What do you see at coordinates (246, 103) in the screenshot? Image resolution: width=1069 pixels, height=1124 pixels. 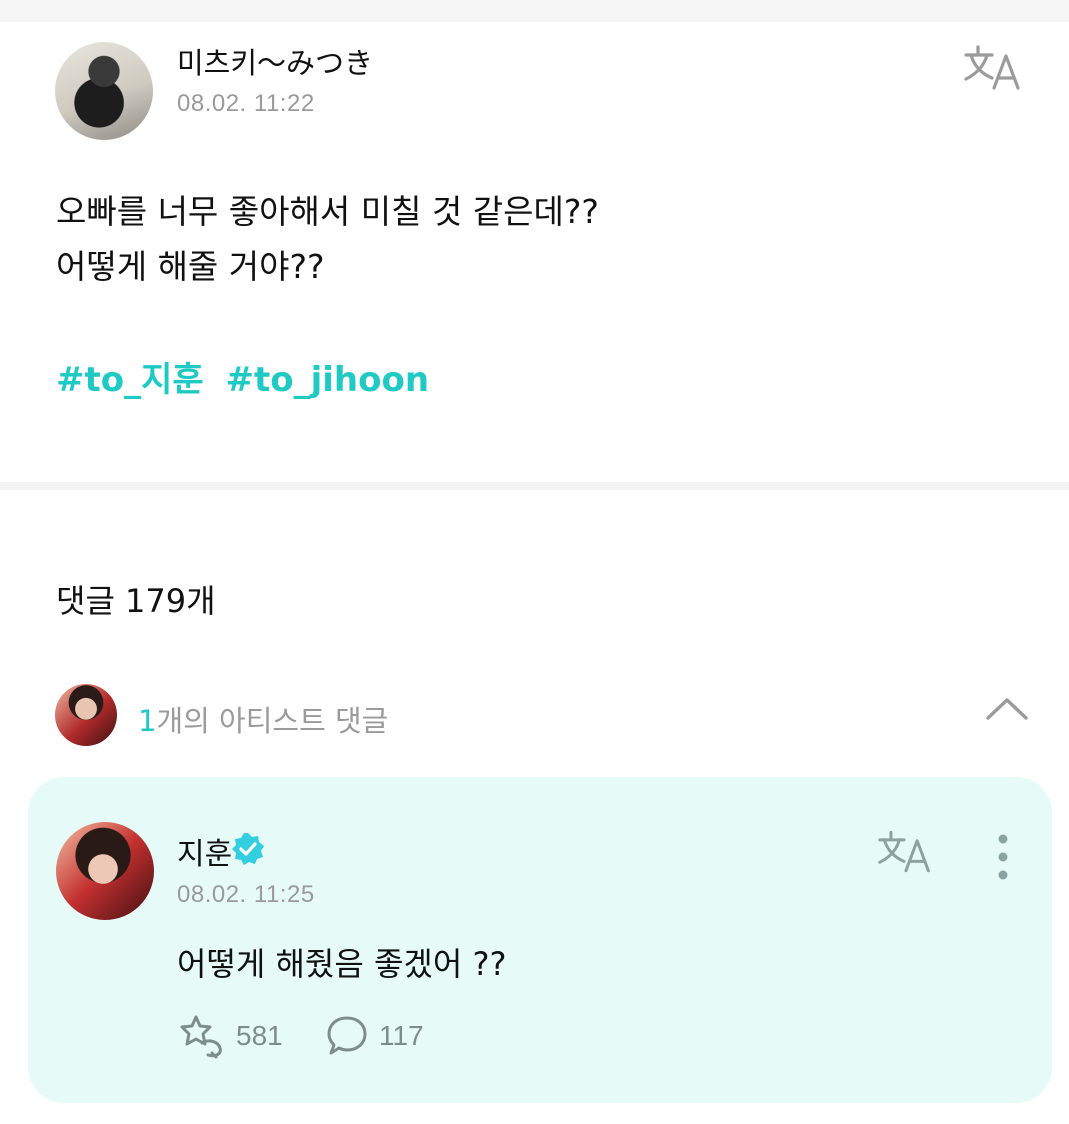 I see `post-timestamp: 08.02. 11:22` at bounding box center [246, 103].